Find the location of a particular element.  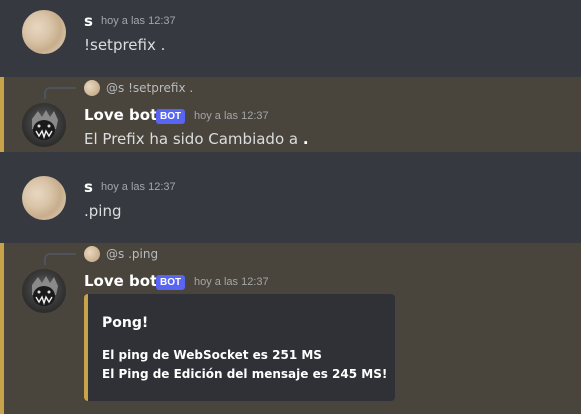

embed-title: Pong! is located at coordinates (125, 323).